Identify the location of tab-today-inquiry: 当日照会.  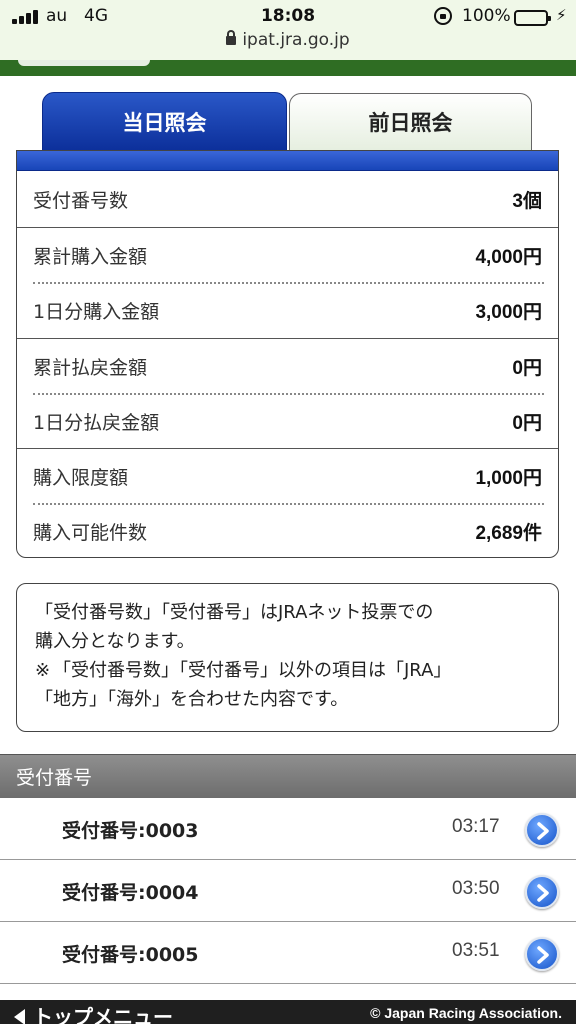
(164, 122).